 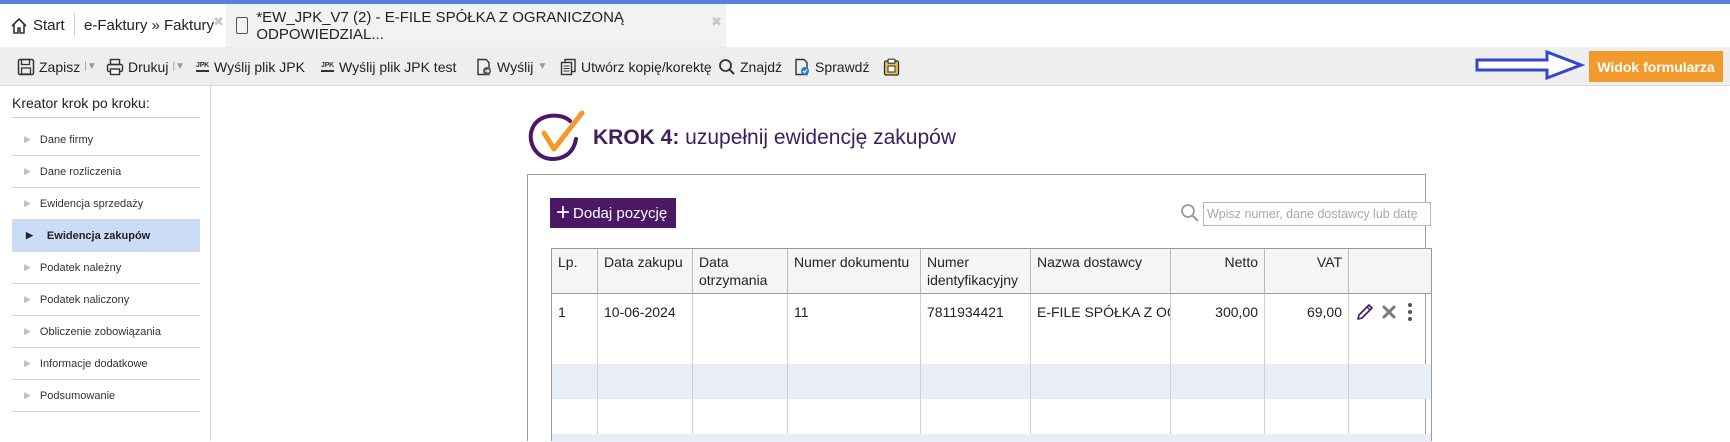 I want to click on sidebar-item-ewidencja-sprzedazy: ▶ Ewidencja sprzedaży, so click(x=106, y=204).